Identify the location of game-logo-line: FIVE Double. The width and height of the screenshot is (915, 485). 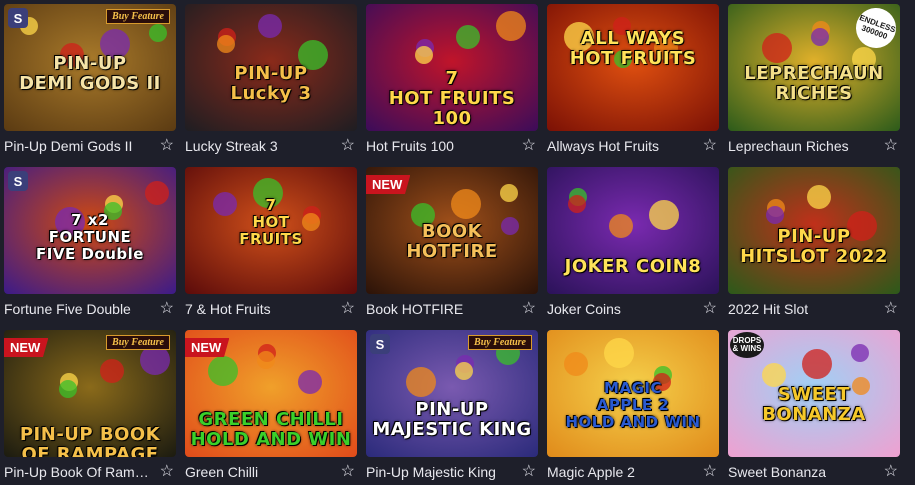
(90, 253).